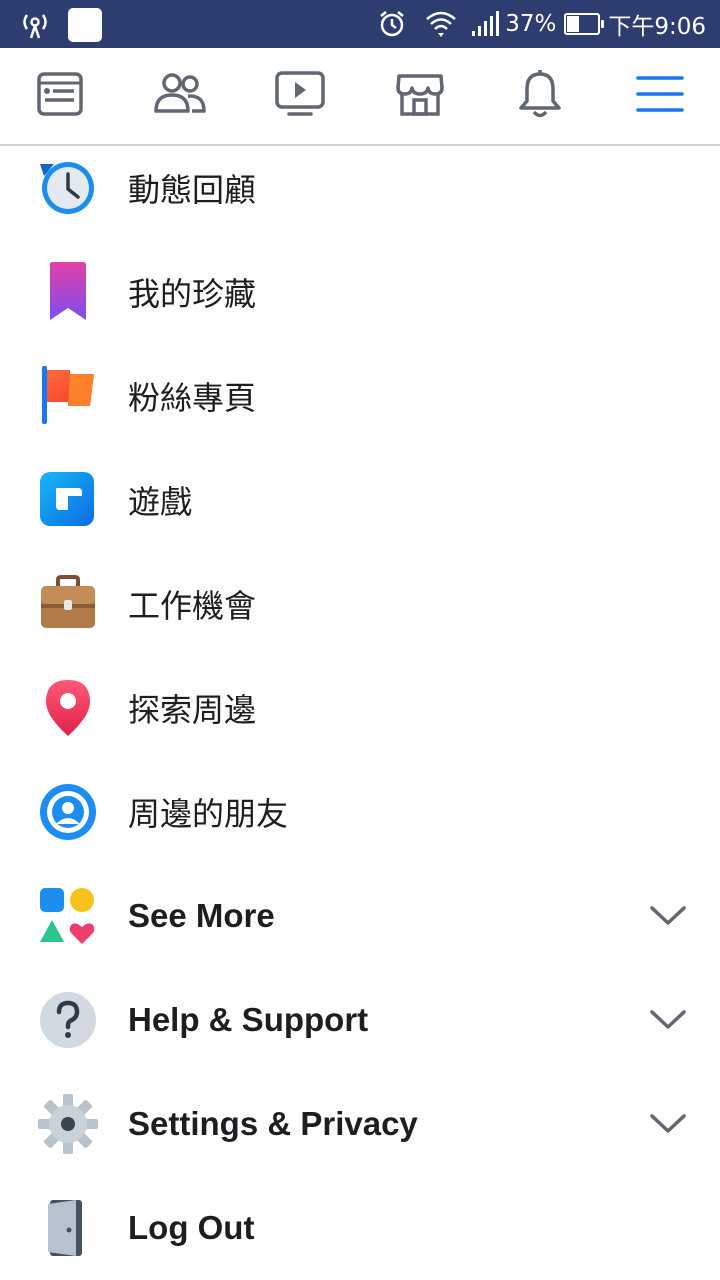 This screenshot has height=1280, width=720. Describe the element at coordinates (657, 27) in the screenshot. I see `status-time: 下午9:06` at that location.